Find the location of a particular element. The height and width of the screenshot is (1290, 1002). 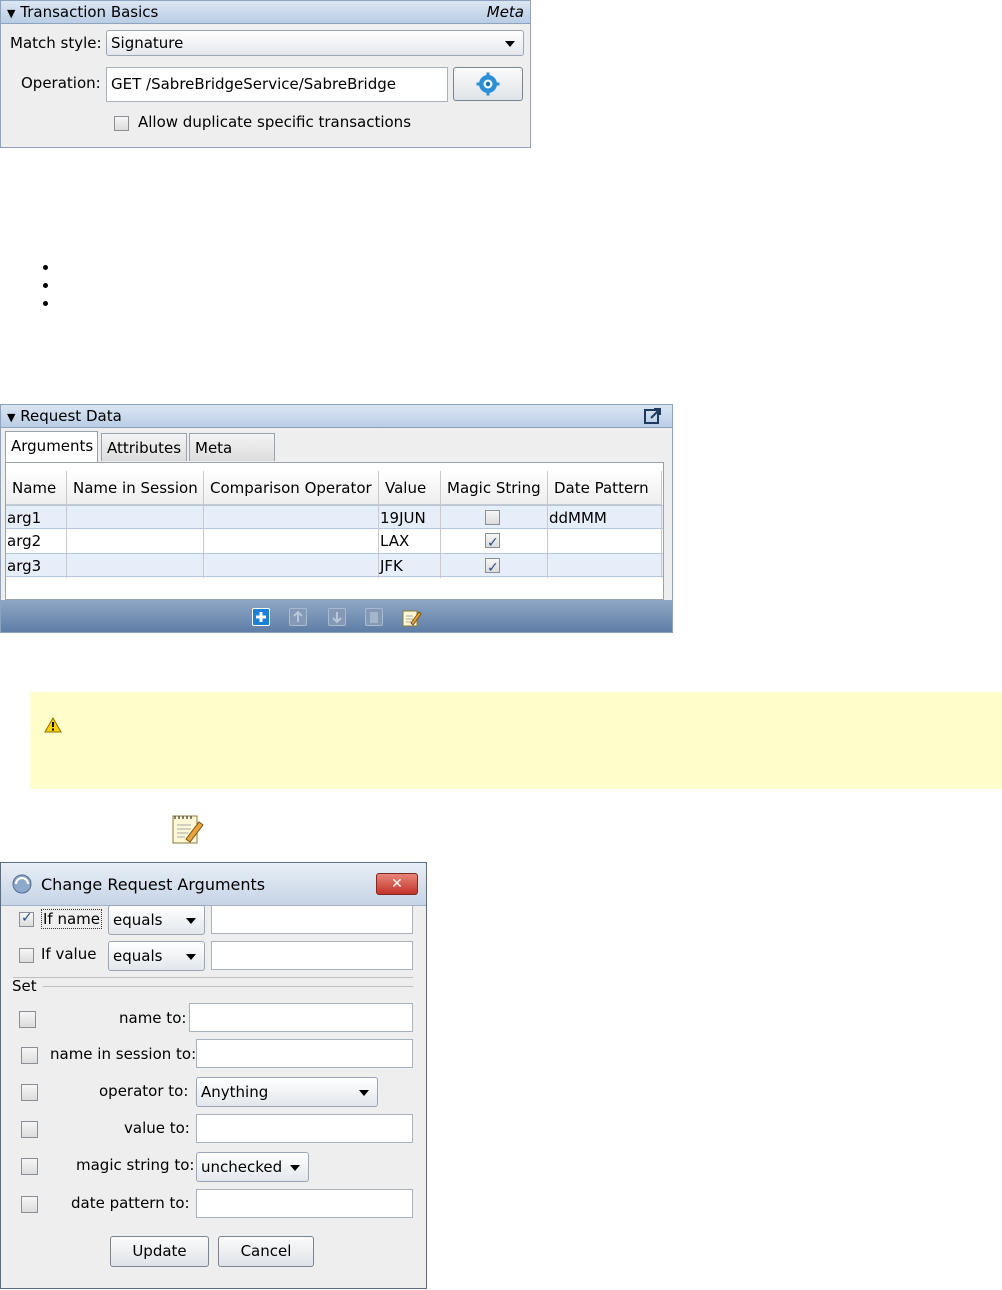

column-header-comparison-operator: Comparison Operator is located at coordinates (291, 488).